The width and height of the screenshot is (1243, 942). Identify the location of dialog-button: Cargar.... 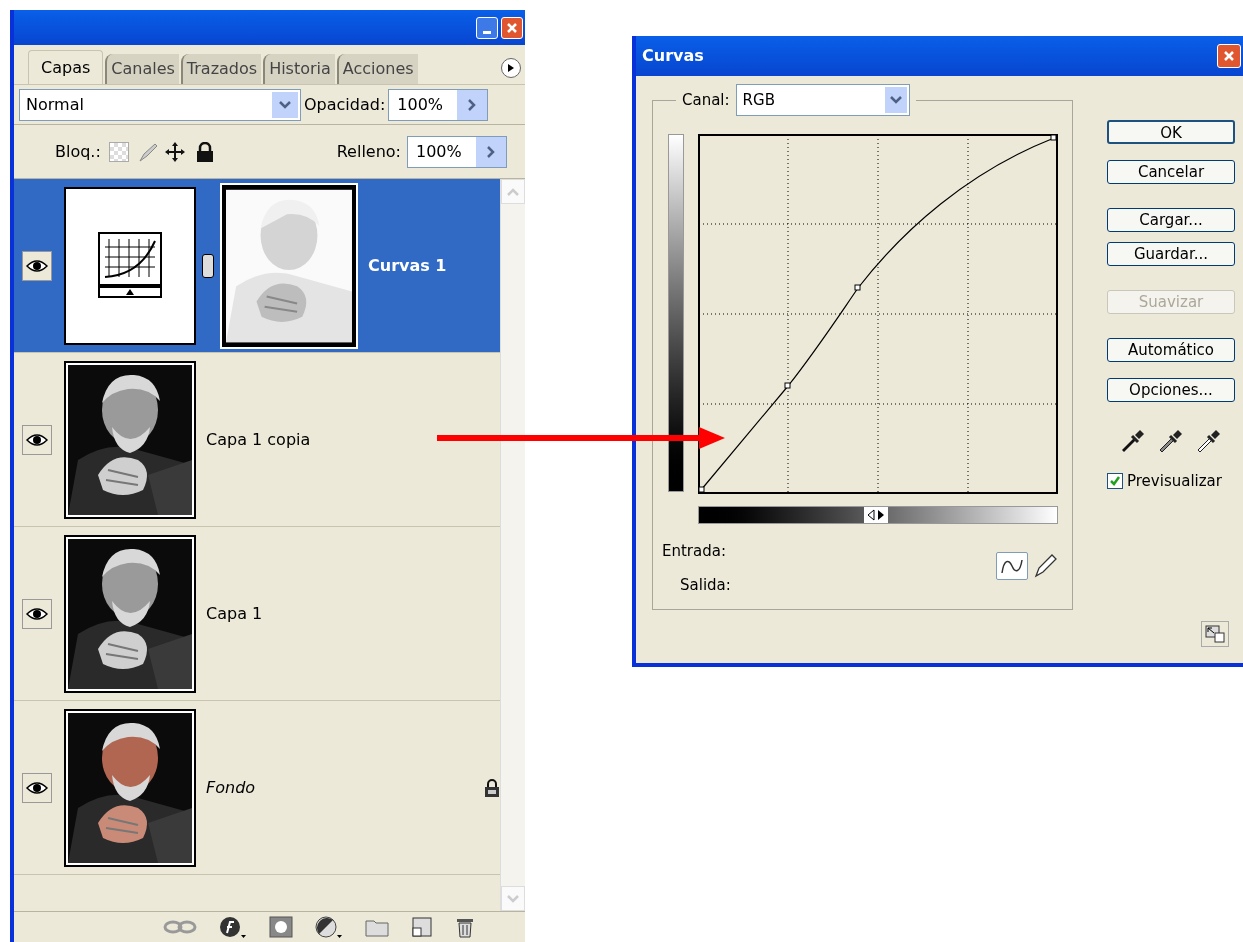
(1171, 220).